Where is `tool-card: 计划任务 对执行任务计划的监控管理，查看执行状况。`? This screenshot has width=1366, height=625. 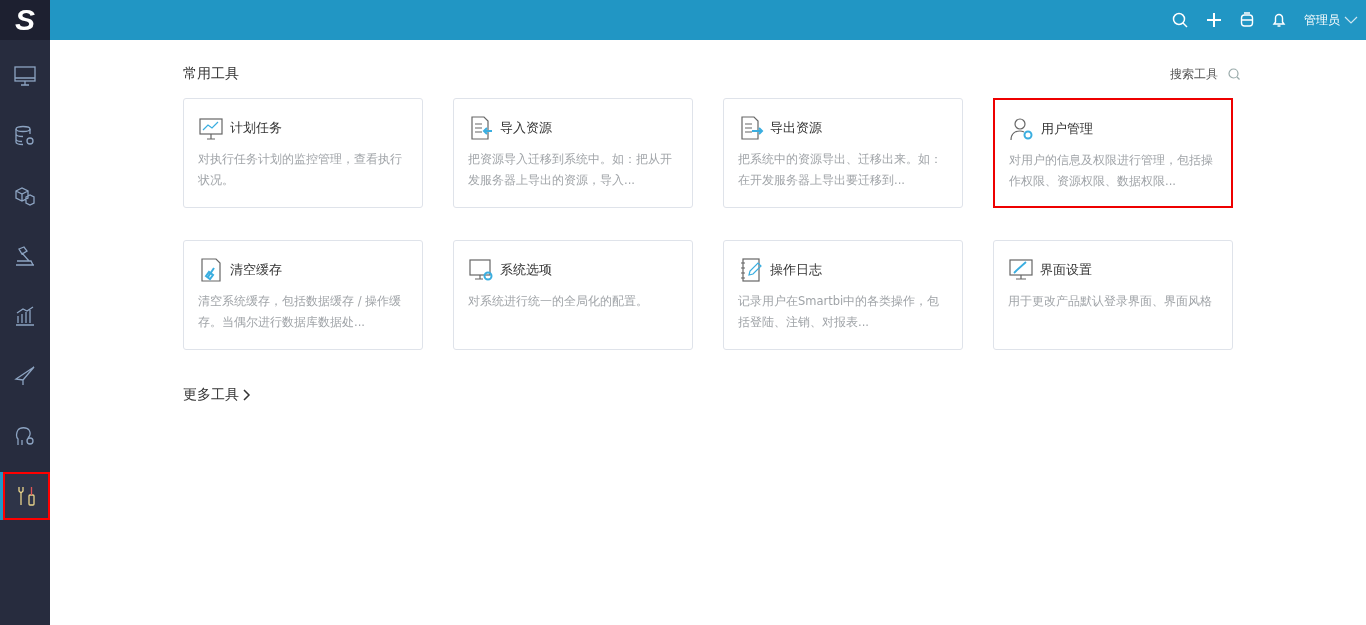
tool-card: 计划任务 对执行任务计划的监控管理，查看执行状况。 is located at coordinates (303, 153).